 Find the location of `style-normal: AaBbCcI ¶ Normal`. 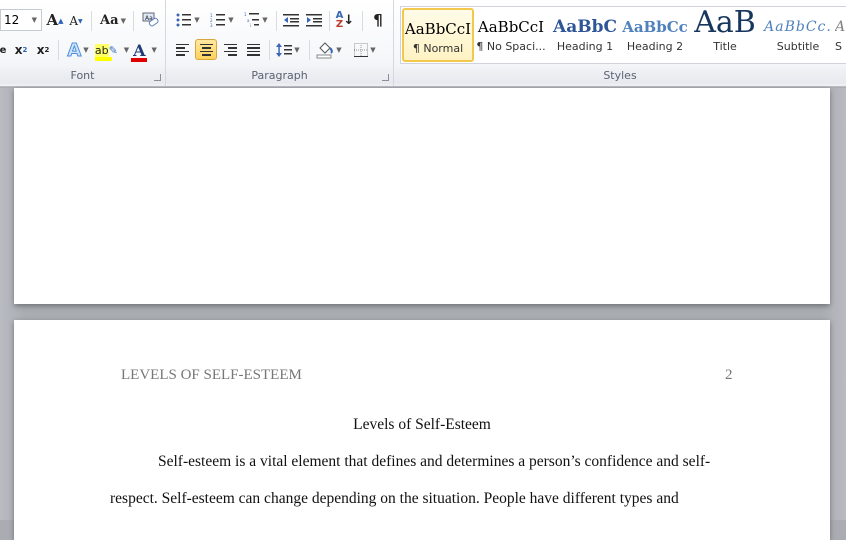

style-normal: AaBbCcI ¶ Normal is located at coordinates (438, 35).